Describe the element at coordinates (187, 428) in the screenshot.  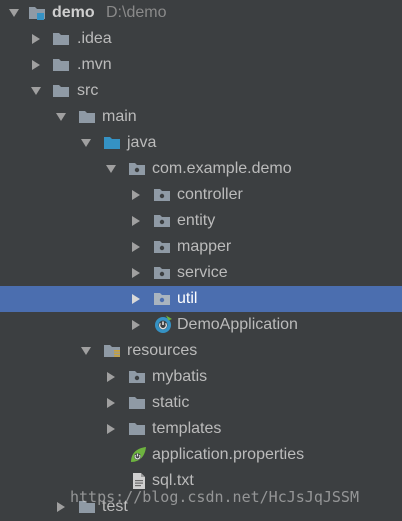
I see `tree-label-templates: templates` at that location.